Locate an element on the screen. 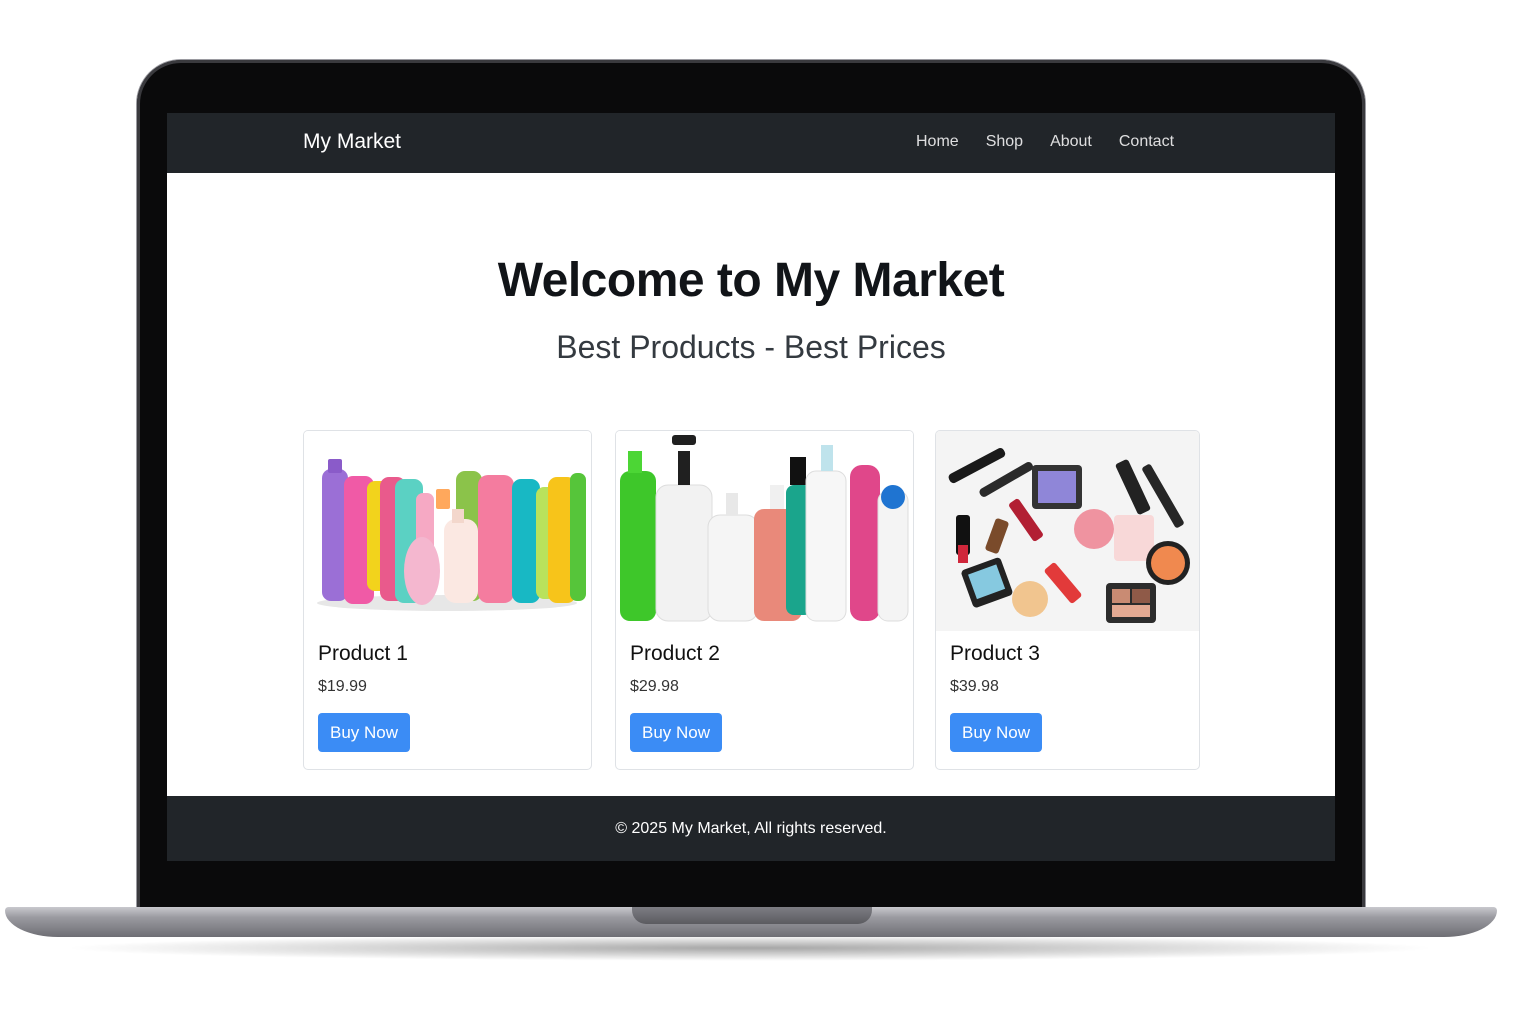 Image resolution: width=1536 pixels, height=1024 pixels. buy-now-button-2: Buy Now is located at coordinates (676, 732).